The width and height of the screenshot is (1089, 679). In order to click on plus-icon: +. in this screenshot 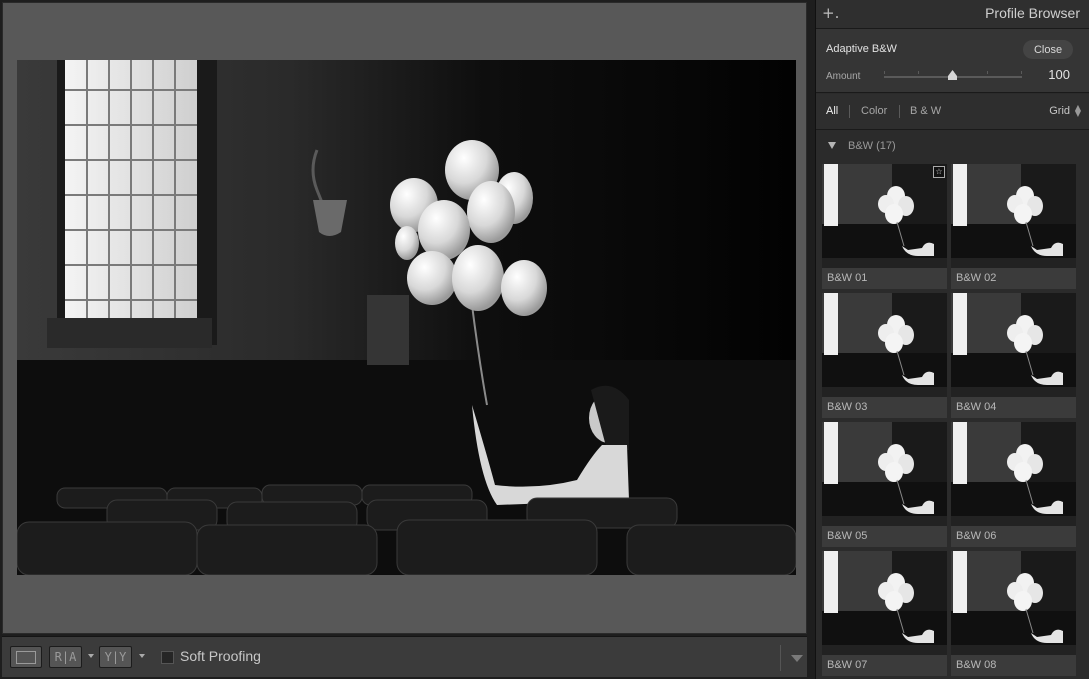, I will do `click(830, 13)`.